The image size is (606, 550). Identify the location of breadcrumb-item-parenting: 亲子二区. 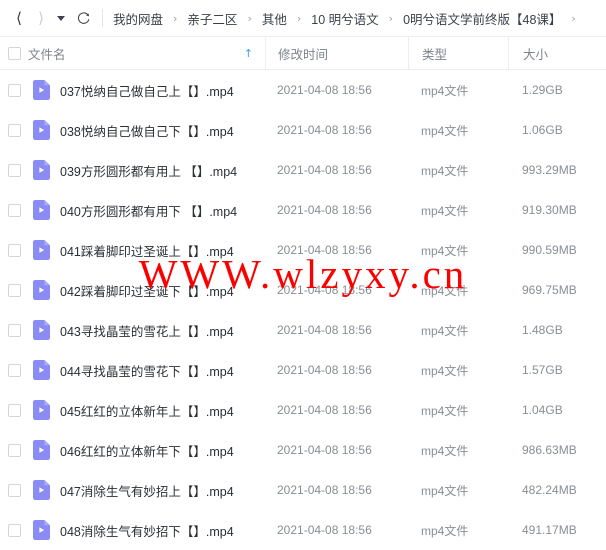
(212, 18).